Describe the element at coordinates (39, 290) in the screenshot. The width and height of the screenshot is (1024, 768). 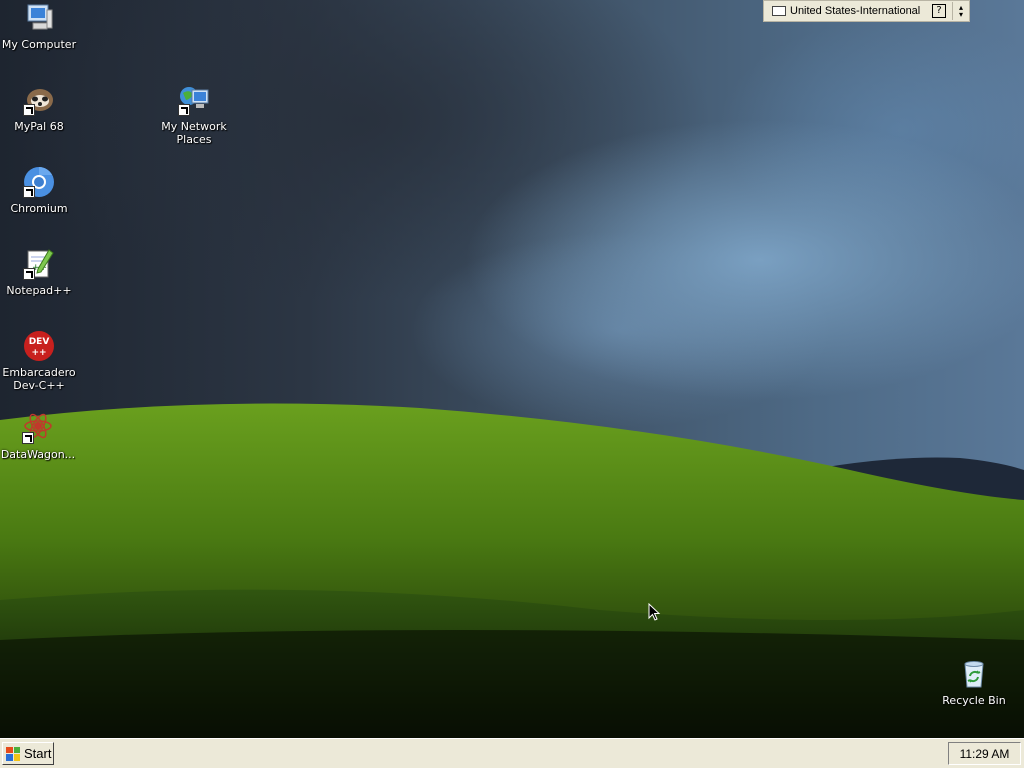
I see `desktop-icon-label: Notepad++` at that location.